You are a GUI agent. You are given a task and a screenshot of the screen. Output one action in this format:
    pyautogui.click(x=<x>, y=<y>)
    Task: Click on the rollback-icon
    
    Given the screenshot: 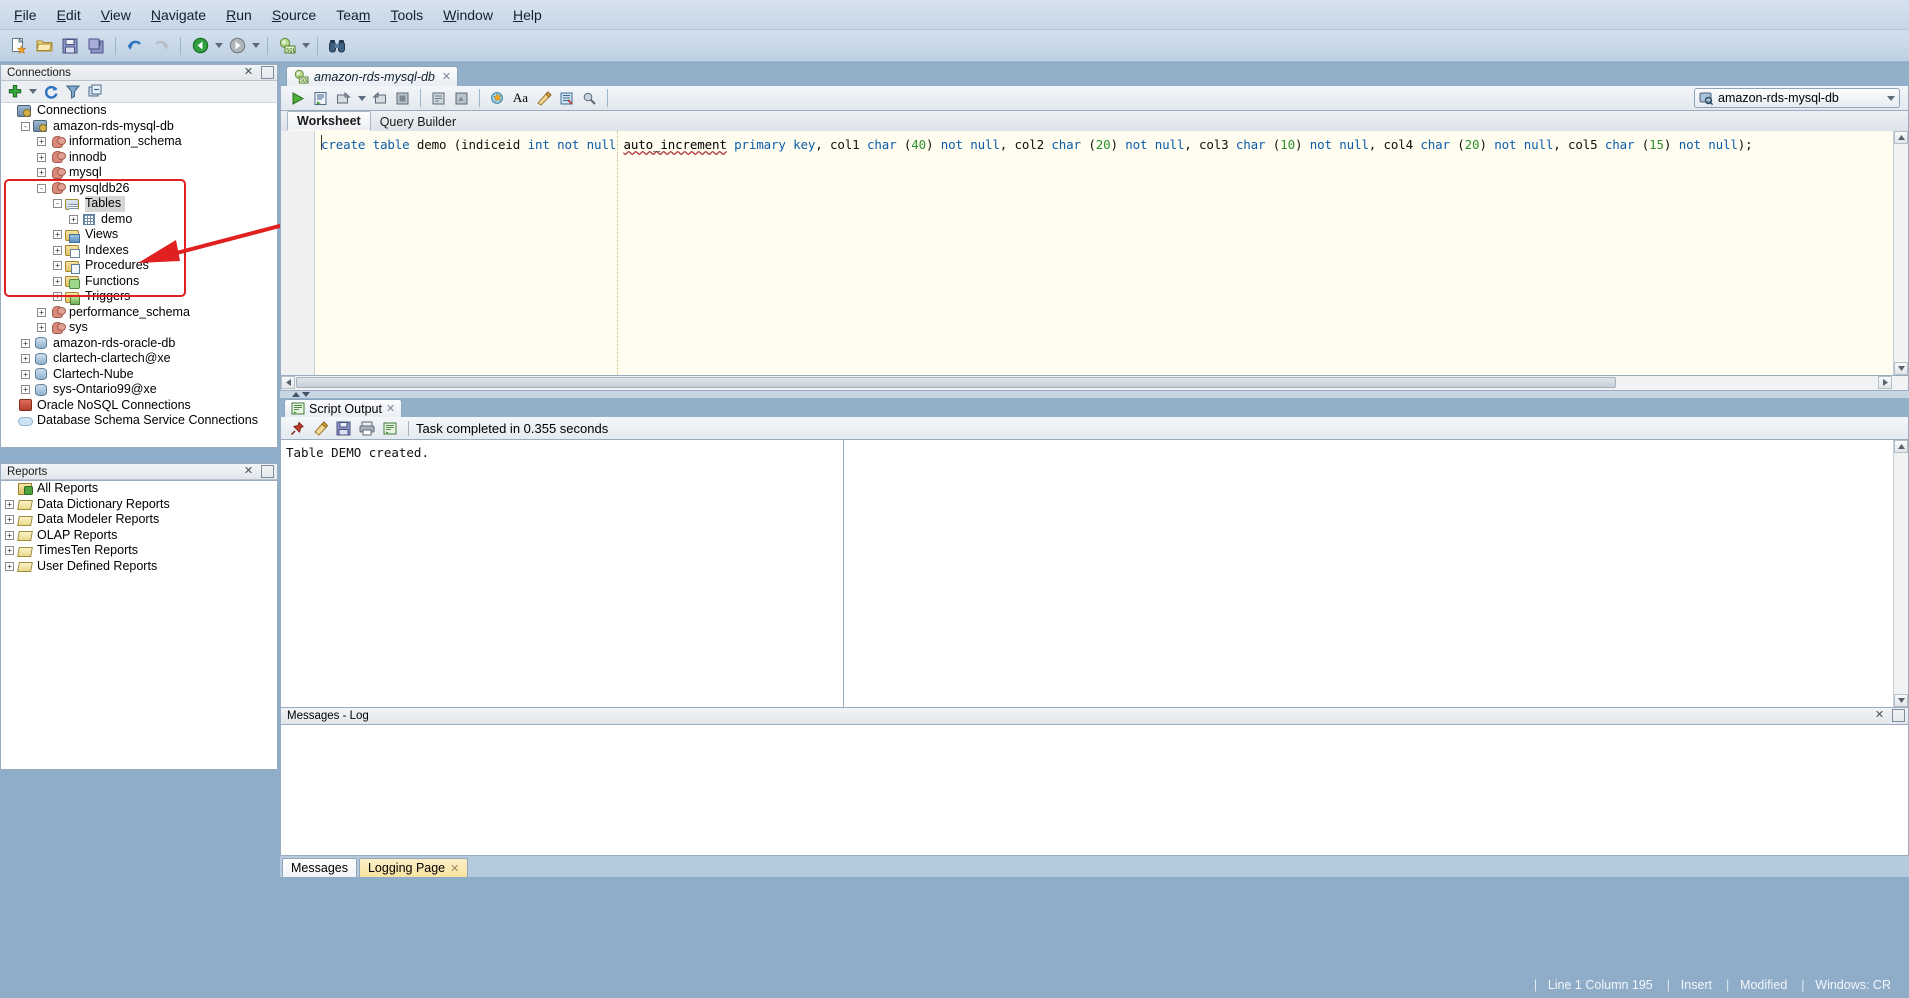 What is the action you would take?
    pyautogui.click(x=379, y=98)
    